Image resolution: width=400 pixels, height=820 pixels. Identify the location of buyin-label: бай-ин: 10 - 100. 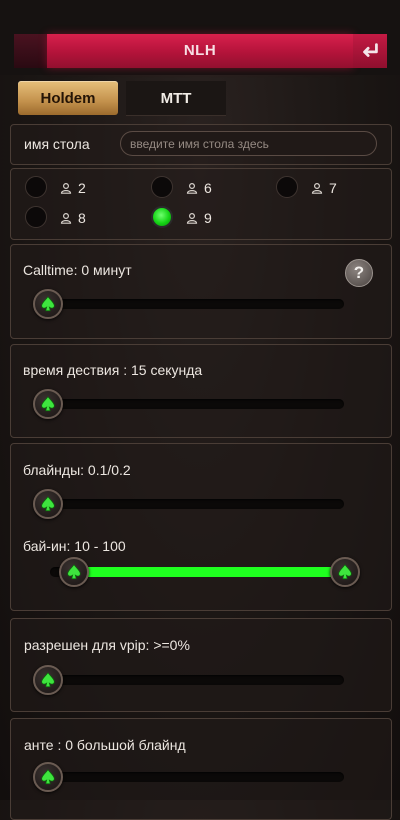
(74, 546).